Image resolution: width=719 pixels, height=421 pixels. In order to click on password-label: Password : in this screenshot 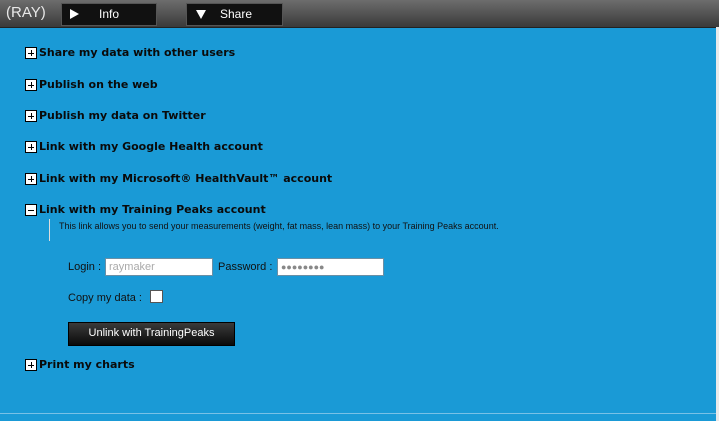, I will do `click(245, 267)`.